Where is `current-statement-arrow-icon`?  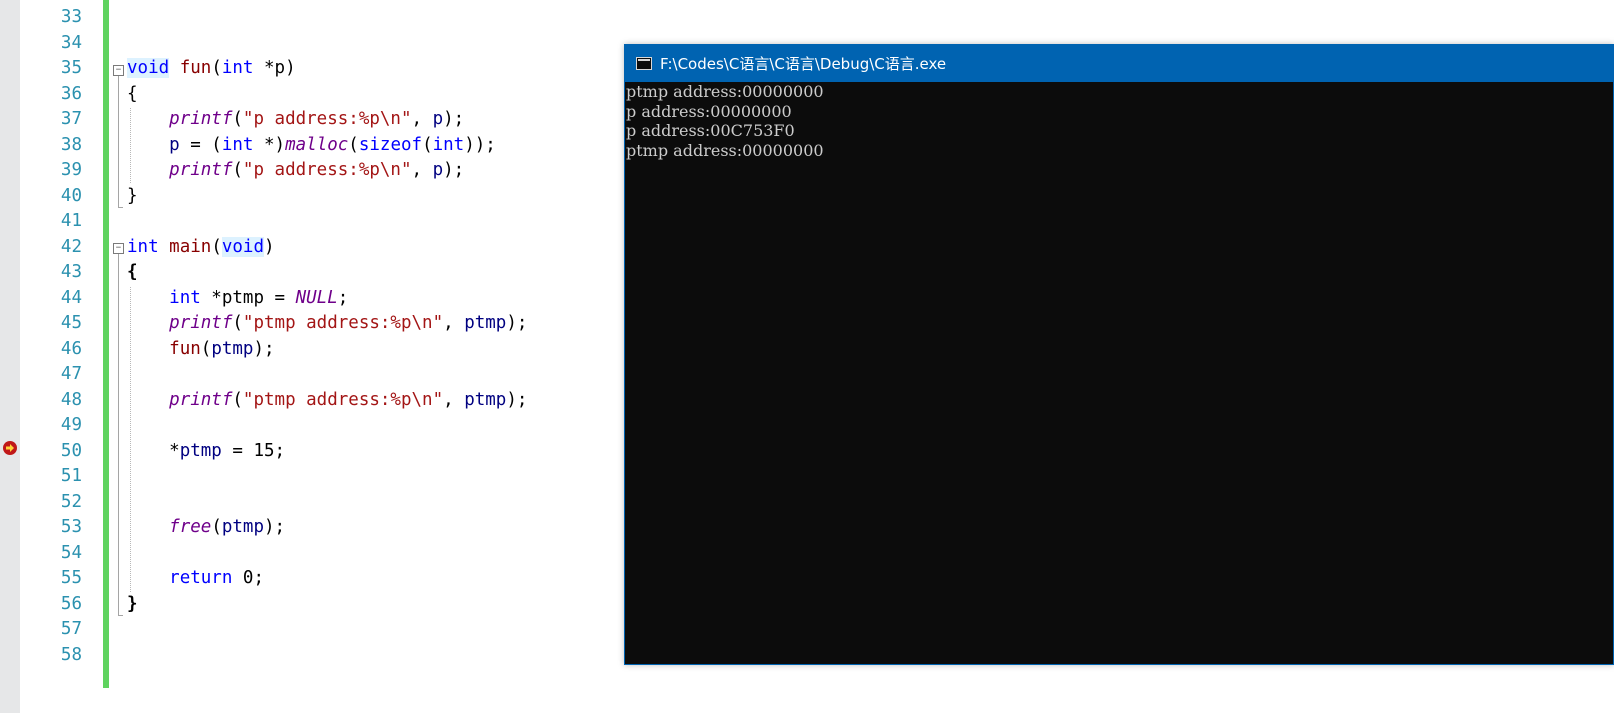 current-statement-arrow-icon is located at coordinates (10, 448).